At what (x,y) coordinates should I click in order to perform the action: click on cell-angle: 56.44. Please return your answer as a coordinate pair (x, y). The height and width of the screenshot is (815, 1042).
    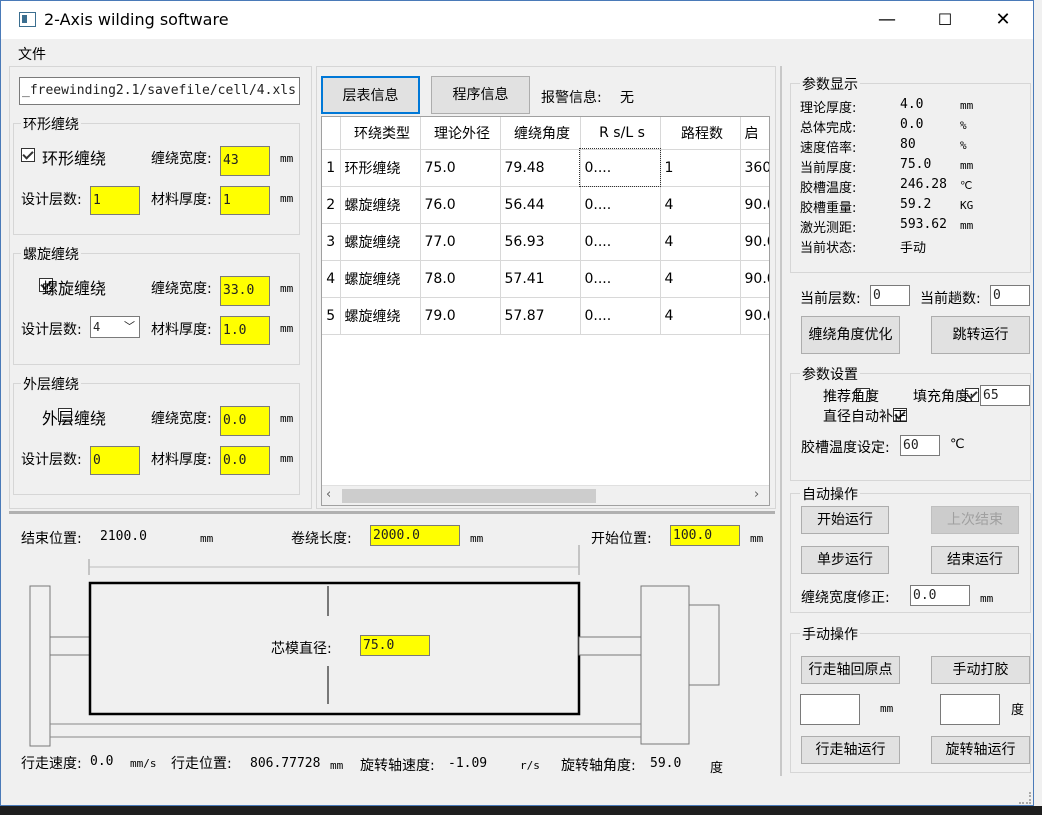
    Looking at the image, I should click on (540, 205).